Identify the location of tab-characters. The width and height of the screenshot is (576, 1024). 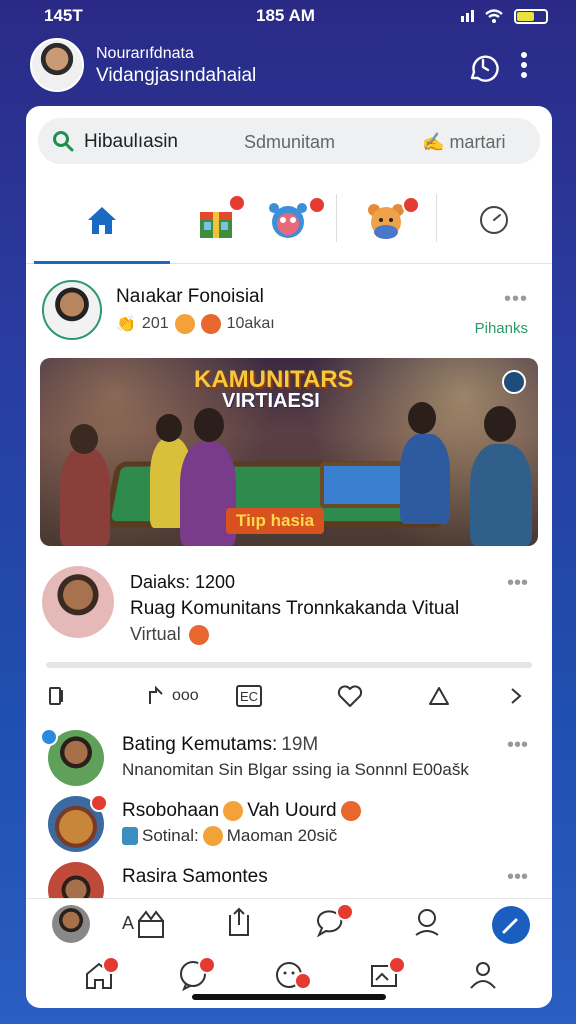
(288, 219).